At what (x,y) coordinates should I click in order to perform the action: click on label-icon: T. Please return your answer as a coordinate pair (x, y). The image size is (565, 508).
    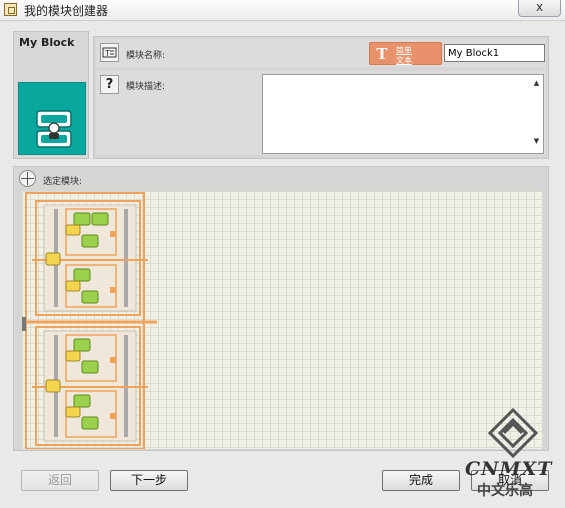
    Looking at the image, I should click on (109, 52).